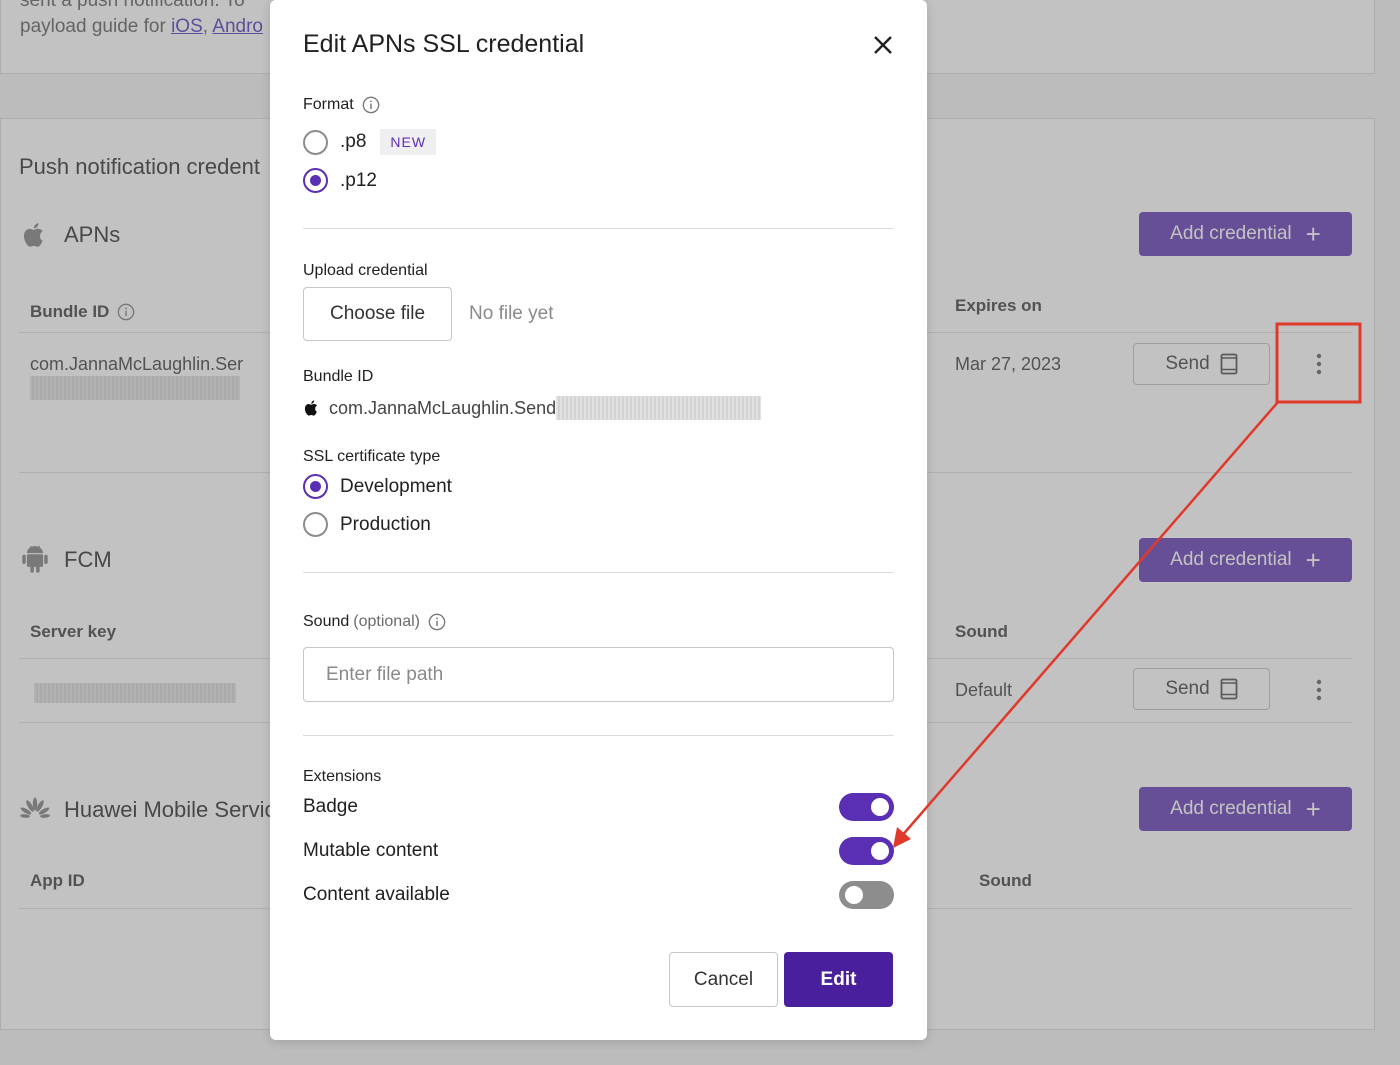 The height and width of the screenshot is (1065, 1400). What do you see at coordinates (598, 674) in the screenshot?
I see `sound-file-path-input` at bounding box center [598, 674].